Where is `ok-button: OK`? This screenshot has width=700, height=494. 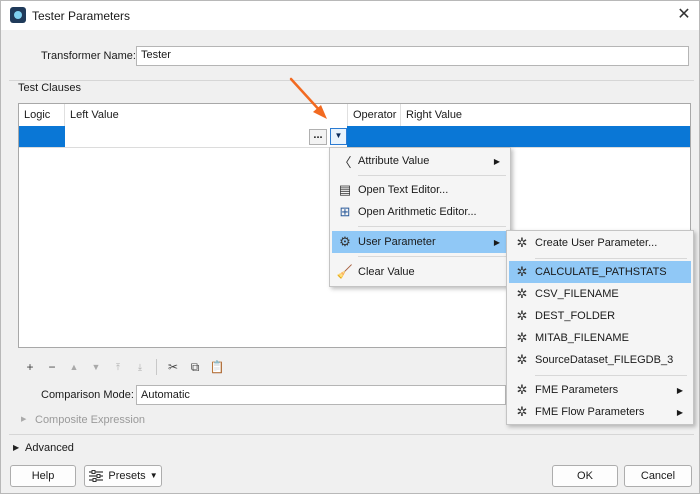
ok-button: OK is located at coordinates (585, 476).